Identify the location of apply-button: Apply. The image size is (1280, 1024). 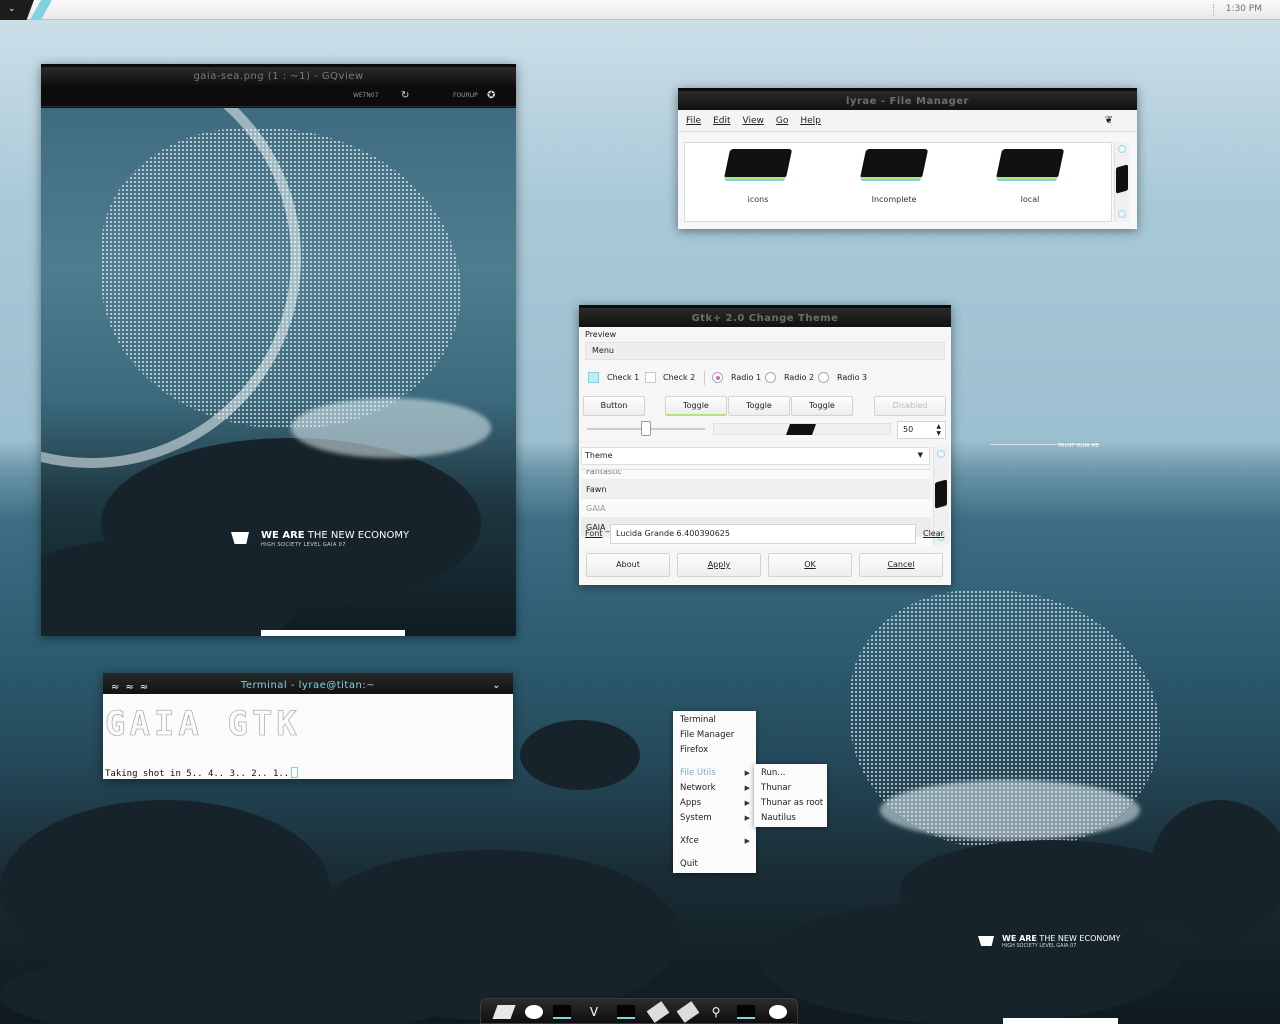
(719, 565).